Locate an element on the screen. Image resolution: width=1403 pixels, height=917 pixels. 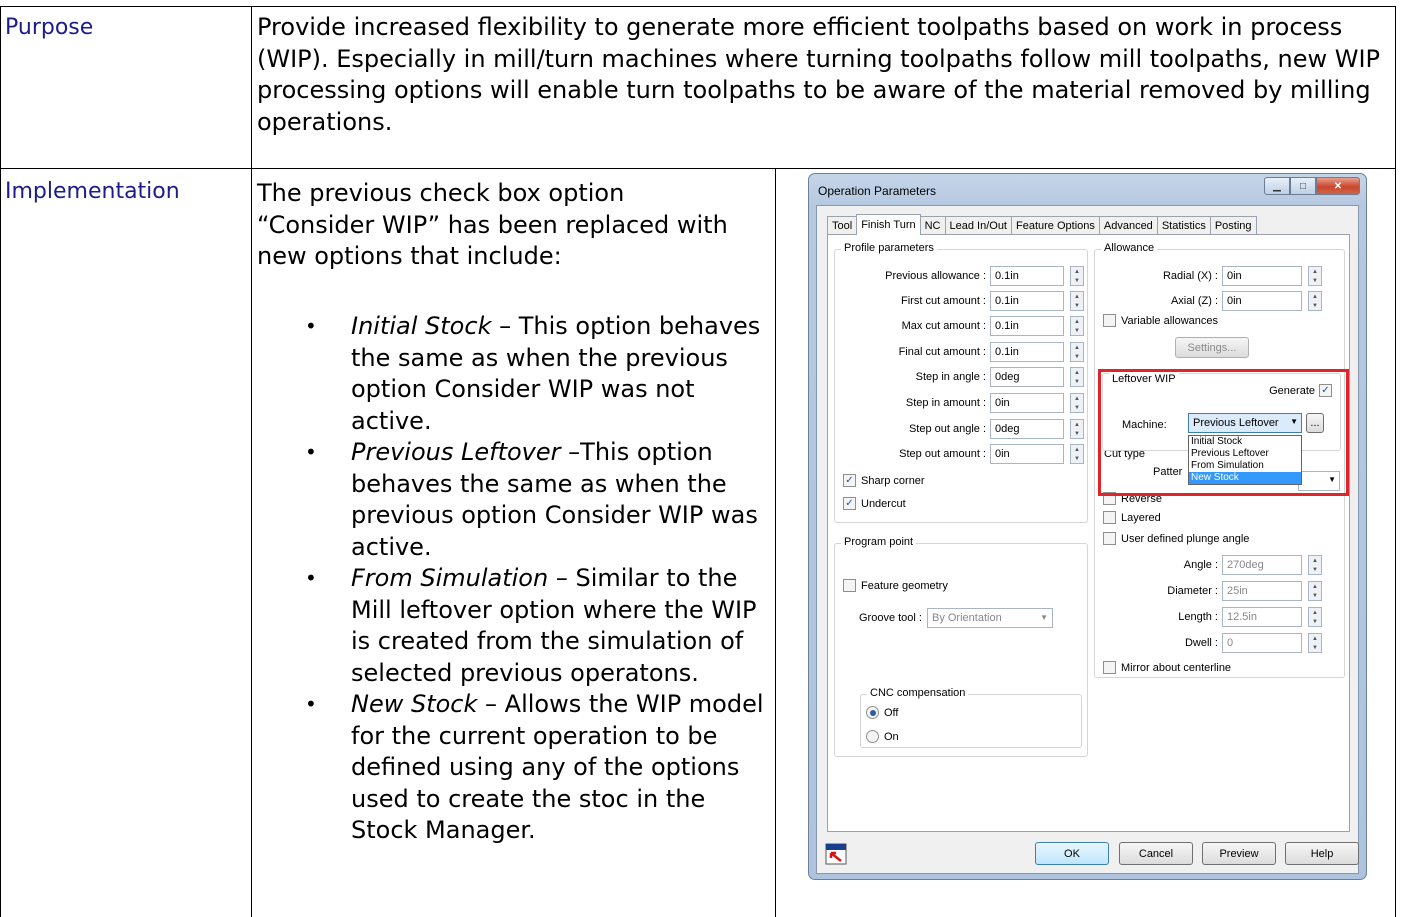
previous-allowance-label: Previous allowance : is located at coordinates (935, 276).